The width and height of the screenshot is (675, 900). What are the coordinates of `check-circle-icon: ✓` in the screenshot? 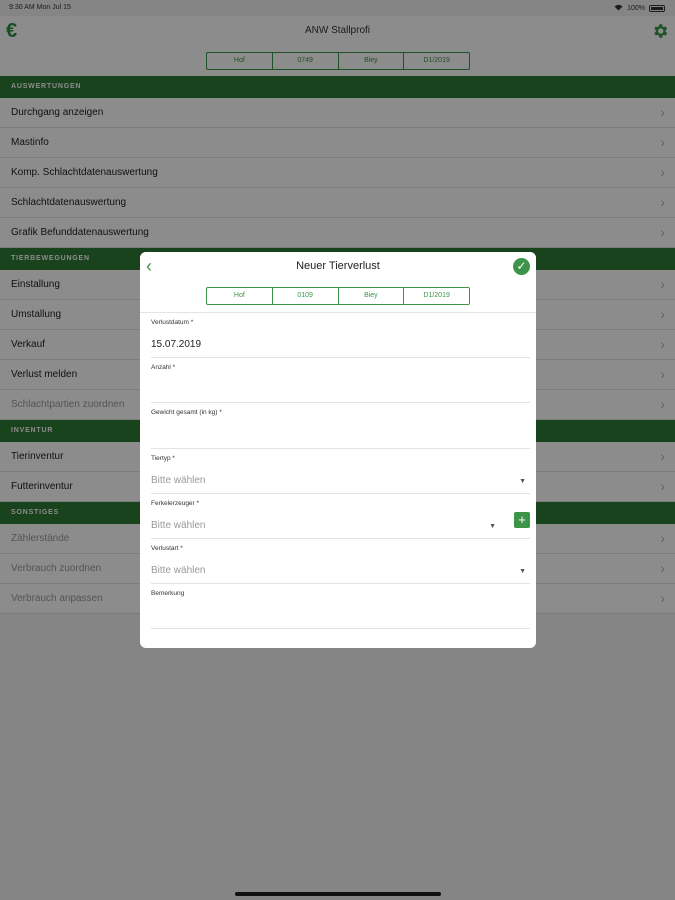 It's located at (521, 266).